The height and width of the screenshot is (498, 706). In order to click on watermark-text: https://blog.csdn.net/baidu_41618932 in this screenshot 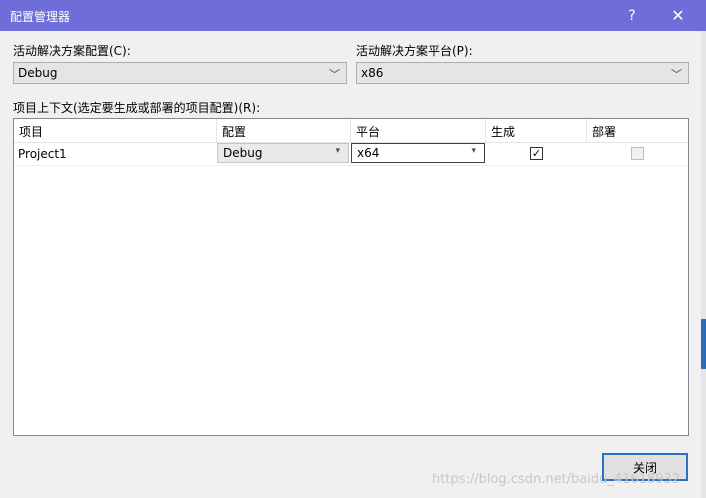, I will do `click(556, 479)`.